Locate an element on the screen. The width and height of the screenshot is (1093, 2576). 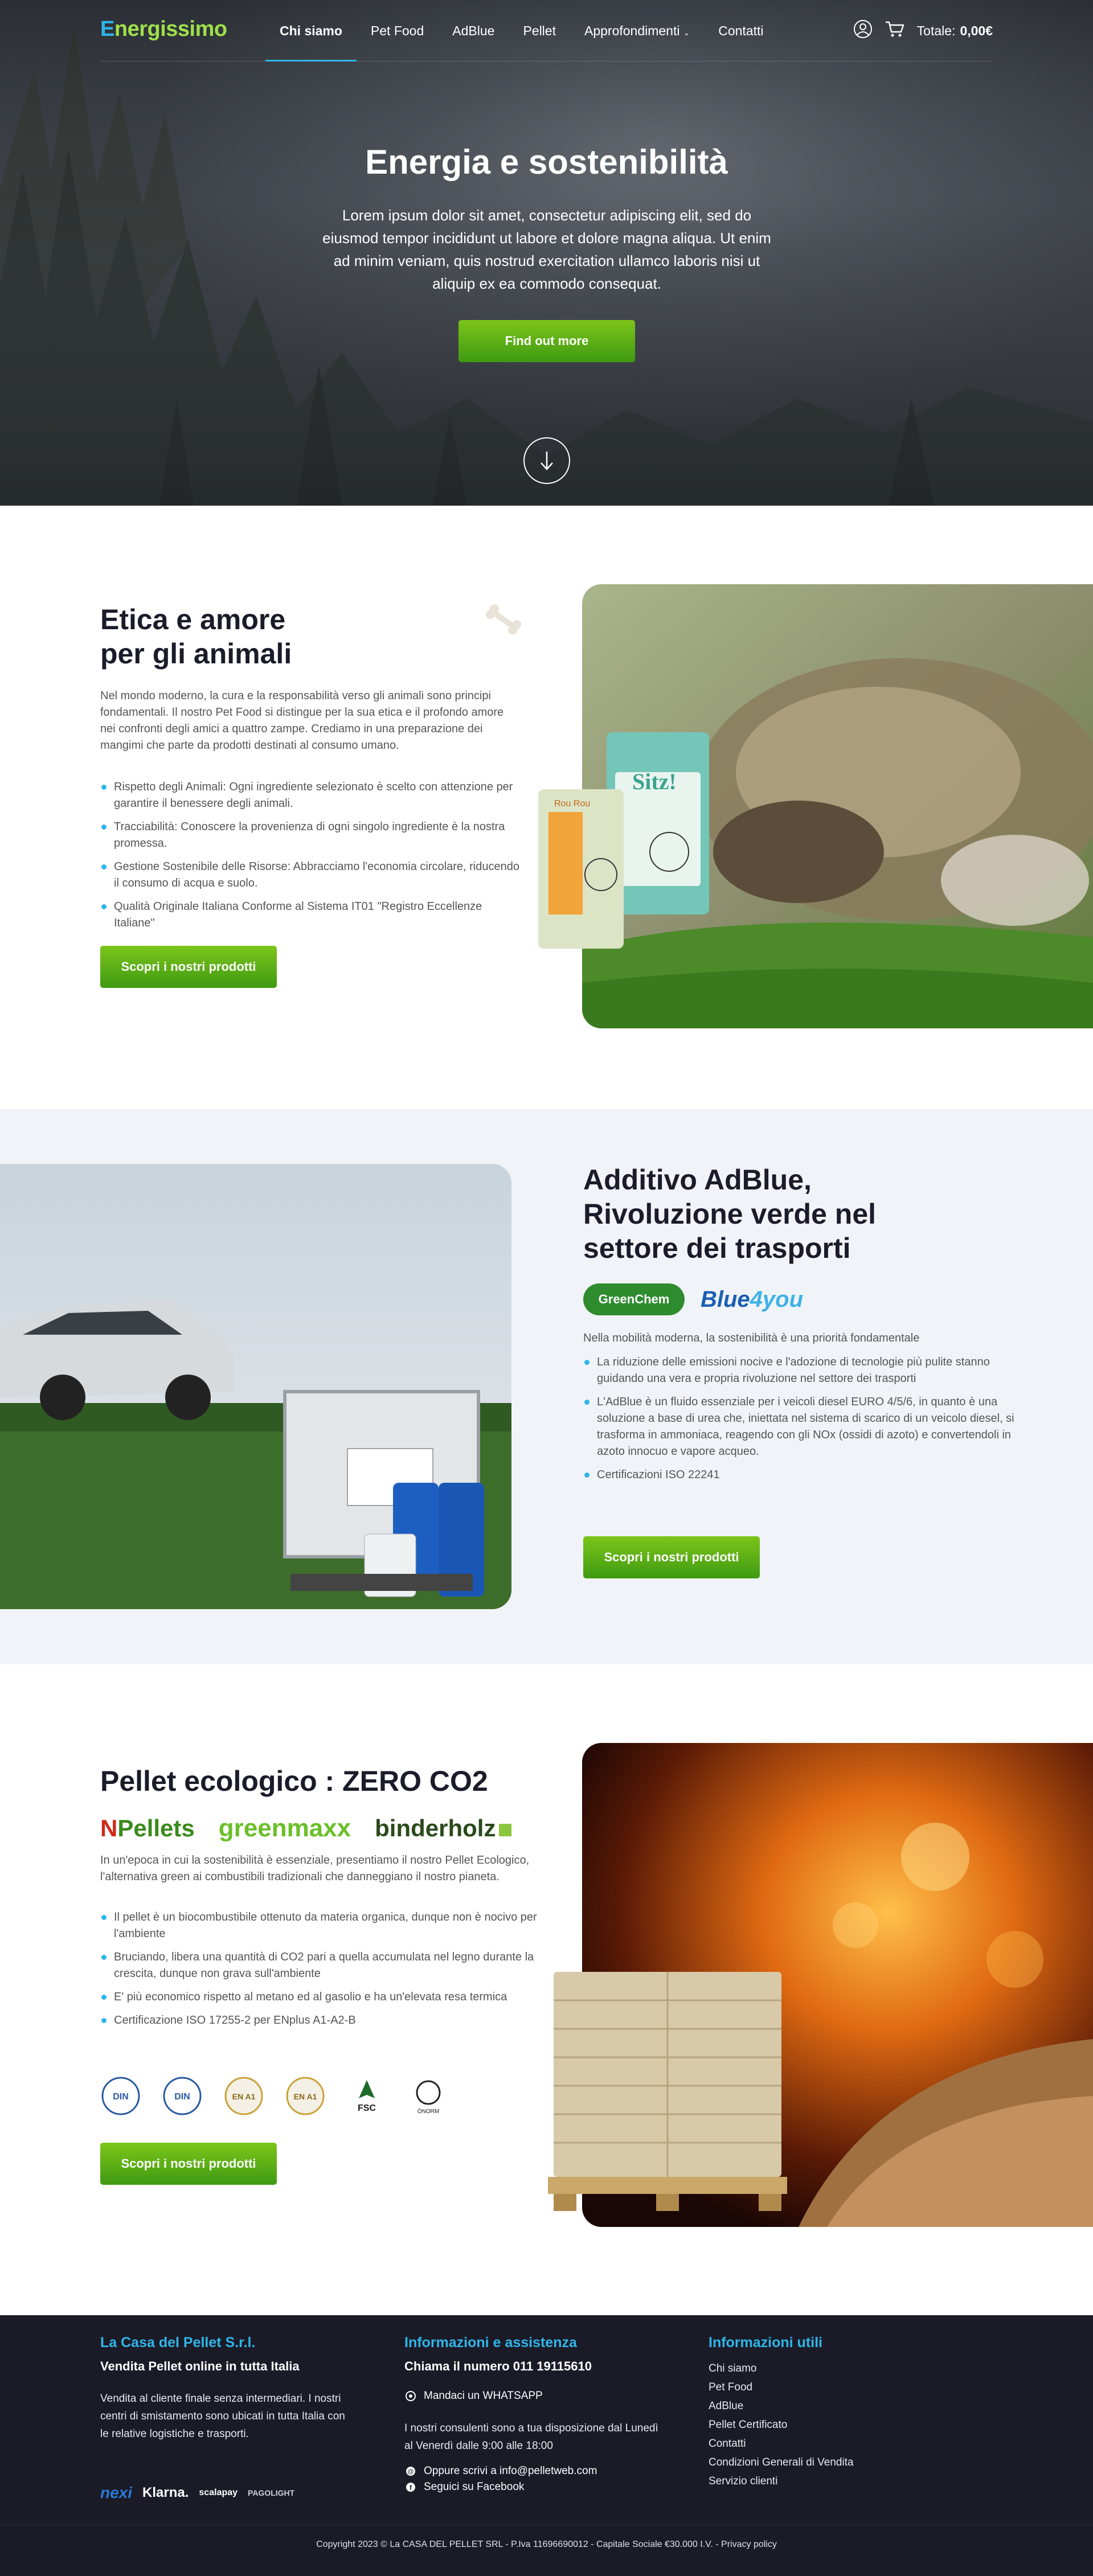
menu-item-pet-food: Pet Food is located at coordinates (397, 30).